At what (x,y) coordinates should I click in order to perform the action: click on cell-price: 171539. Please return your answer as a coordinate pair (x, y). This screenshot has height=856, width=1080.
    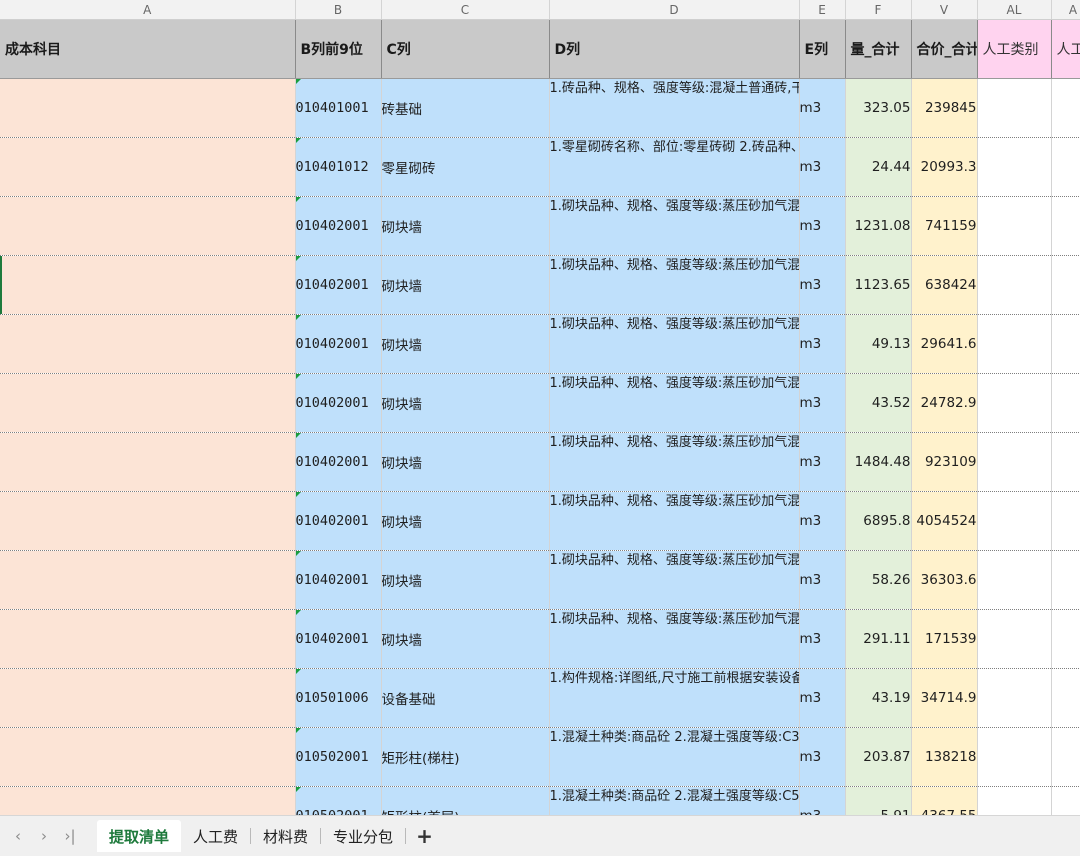
    Looking at the image, I should click on (944, 639).